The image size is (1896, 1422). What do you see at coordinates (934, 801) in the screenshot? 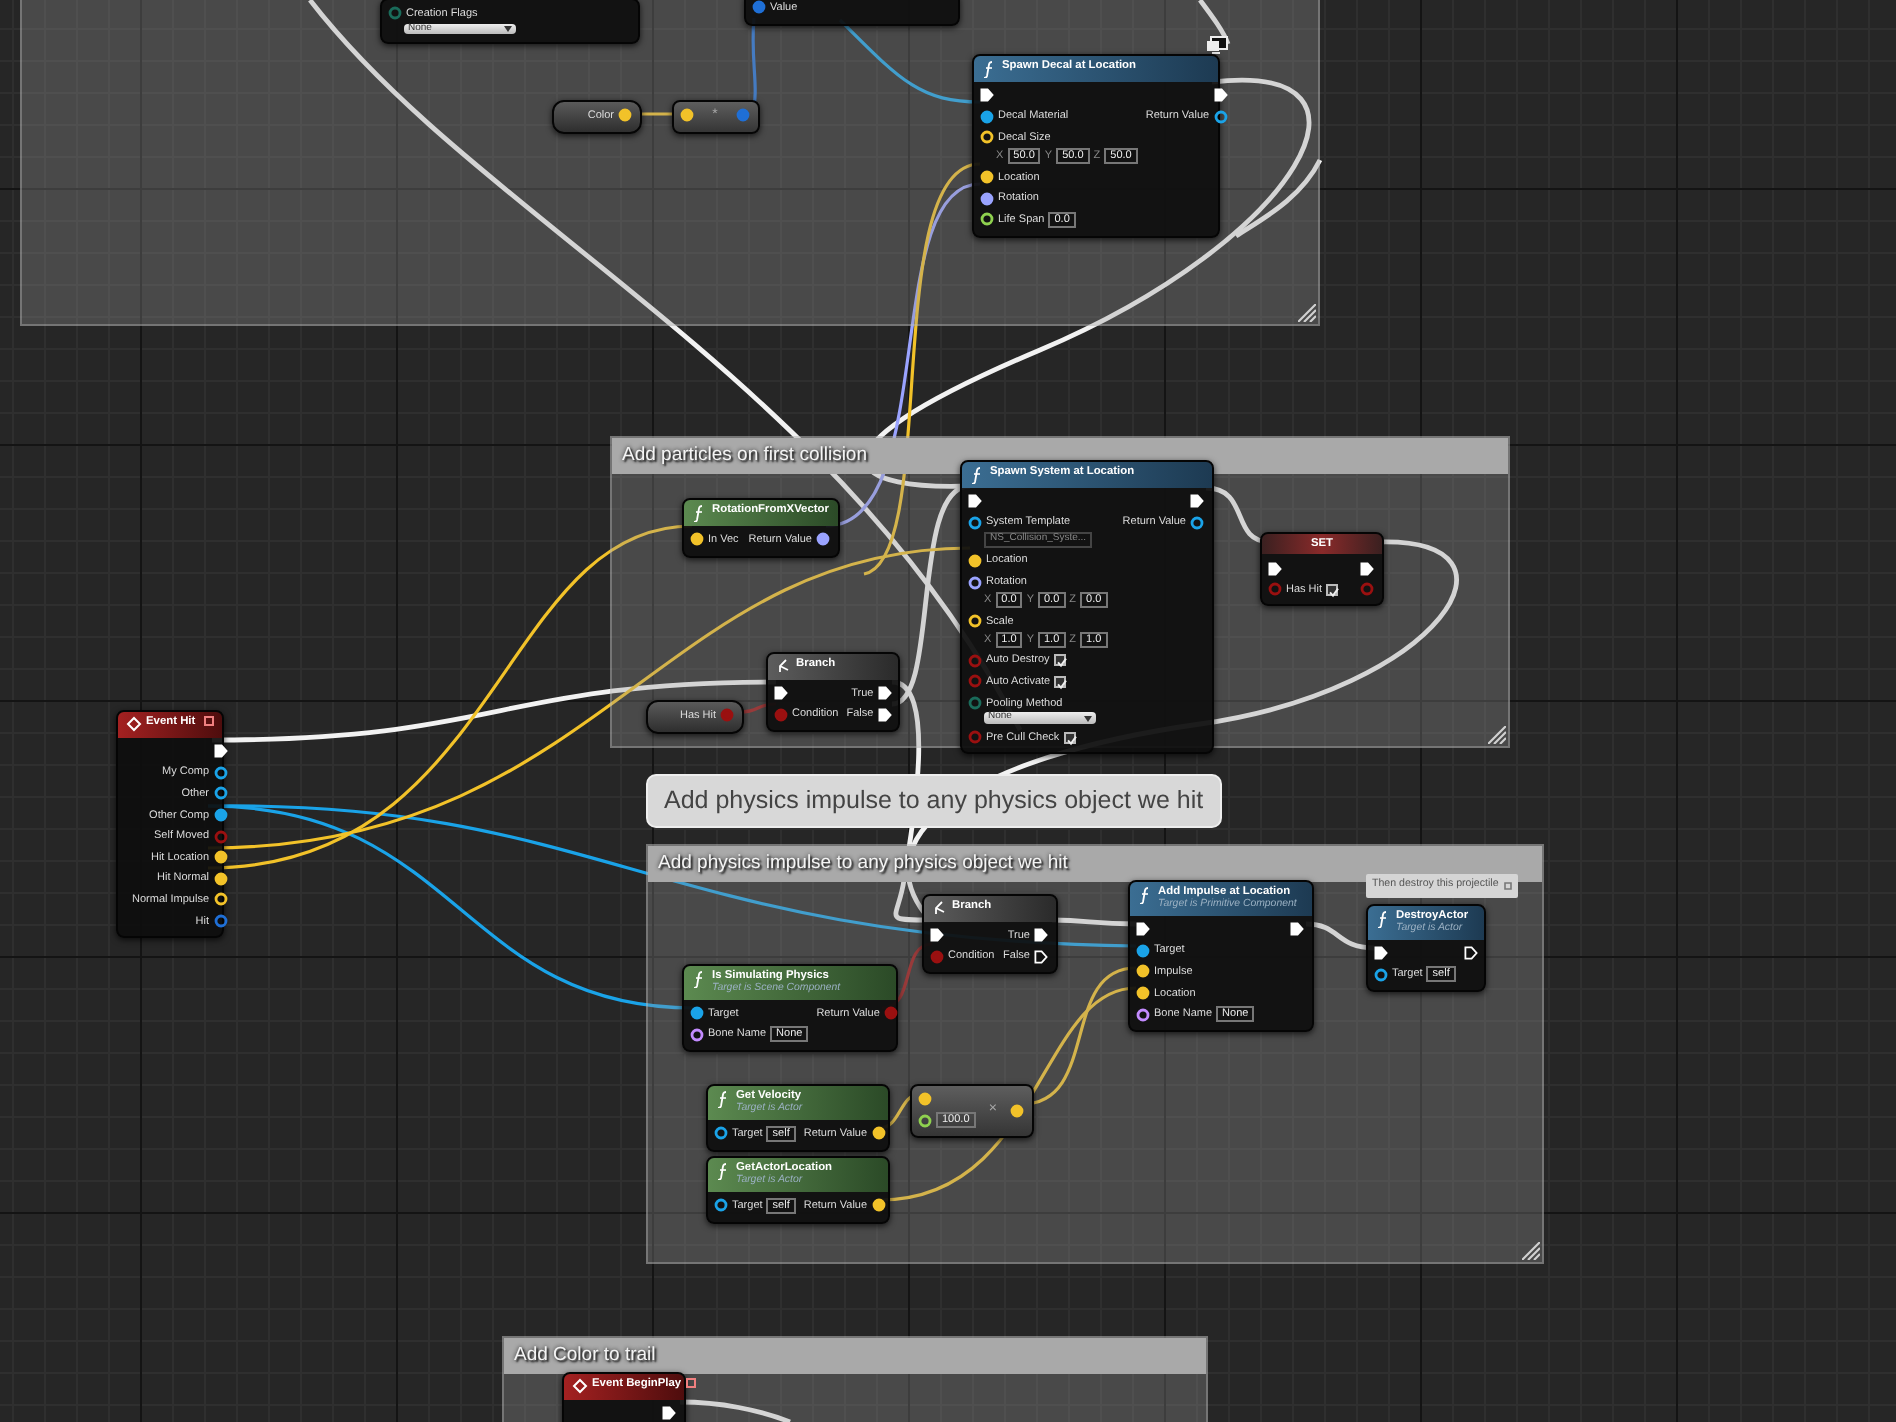
I see `comment-bubble: Add physics impulse to any physics object we hit` at bounding box center [934, 801].